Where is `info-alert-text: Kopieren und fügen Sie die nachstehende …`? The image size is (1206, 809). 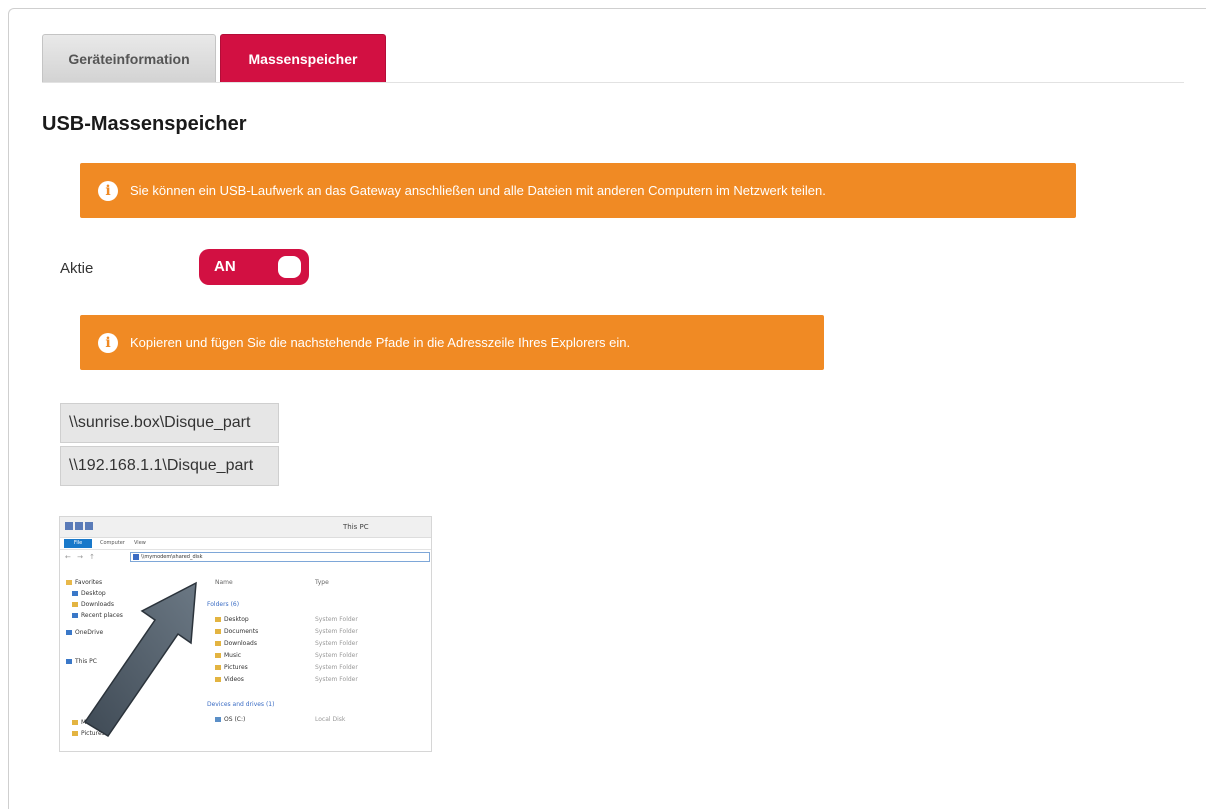 info-alert-text: Kopieren und fügen Sie die nachstehende … is located at coordinates (380, 342).